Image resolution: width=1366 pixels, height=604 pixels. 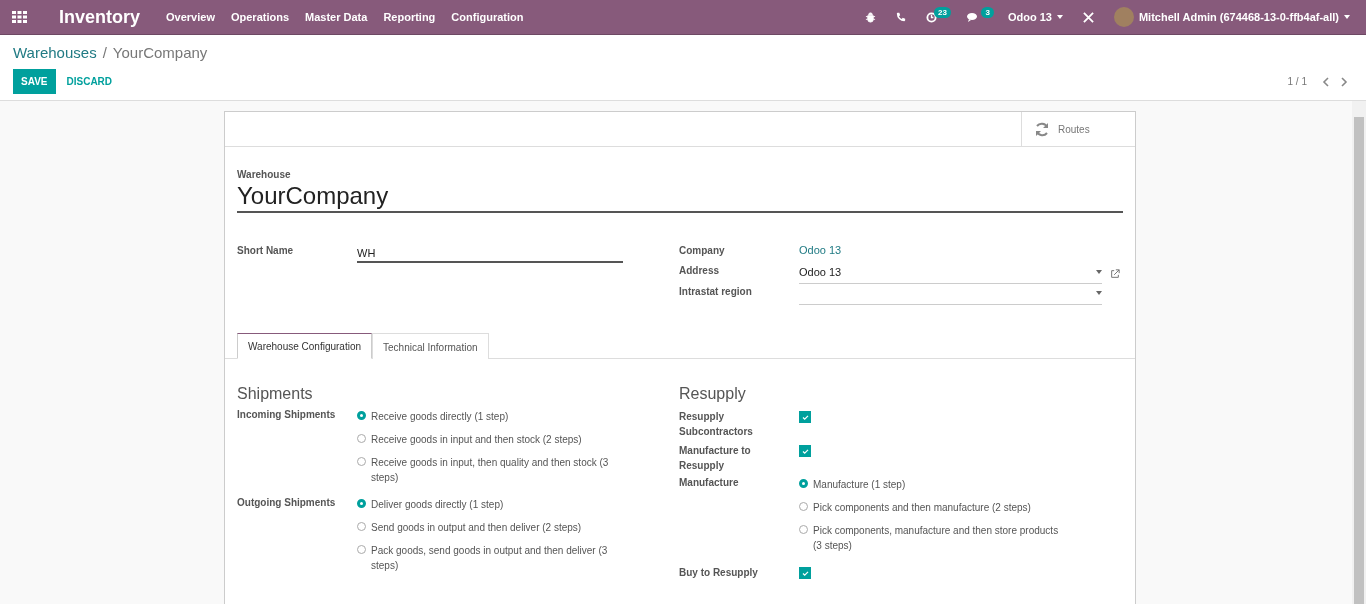 What do you see at coordinates (702, 250) in the screenshot?
I see `field-label: Company` at bounding box center [702, 250].